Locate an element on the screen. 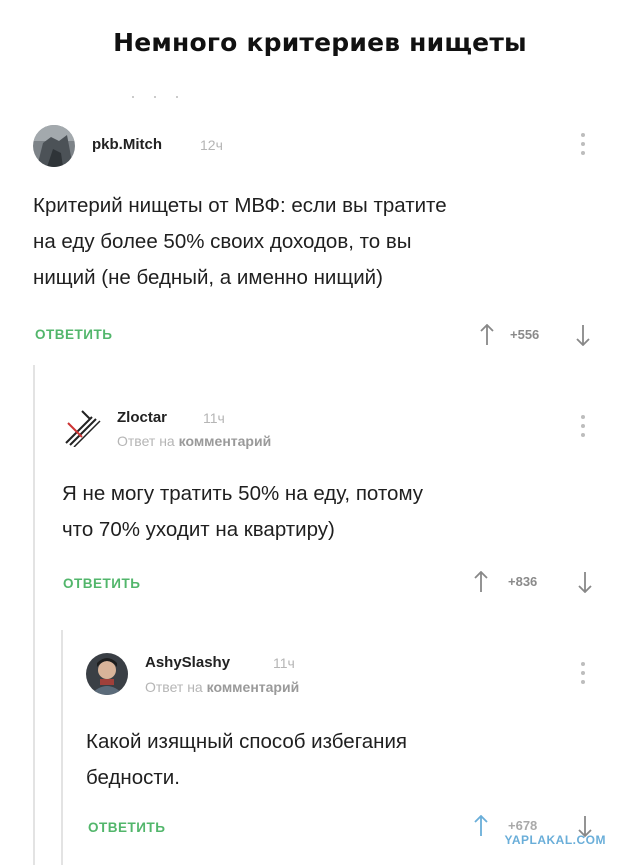 This screenshot has width=640, height=865. reply-to-link: комментарий is located at coordinates (253, 687).